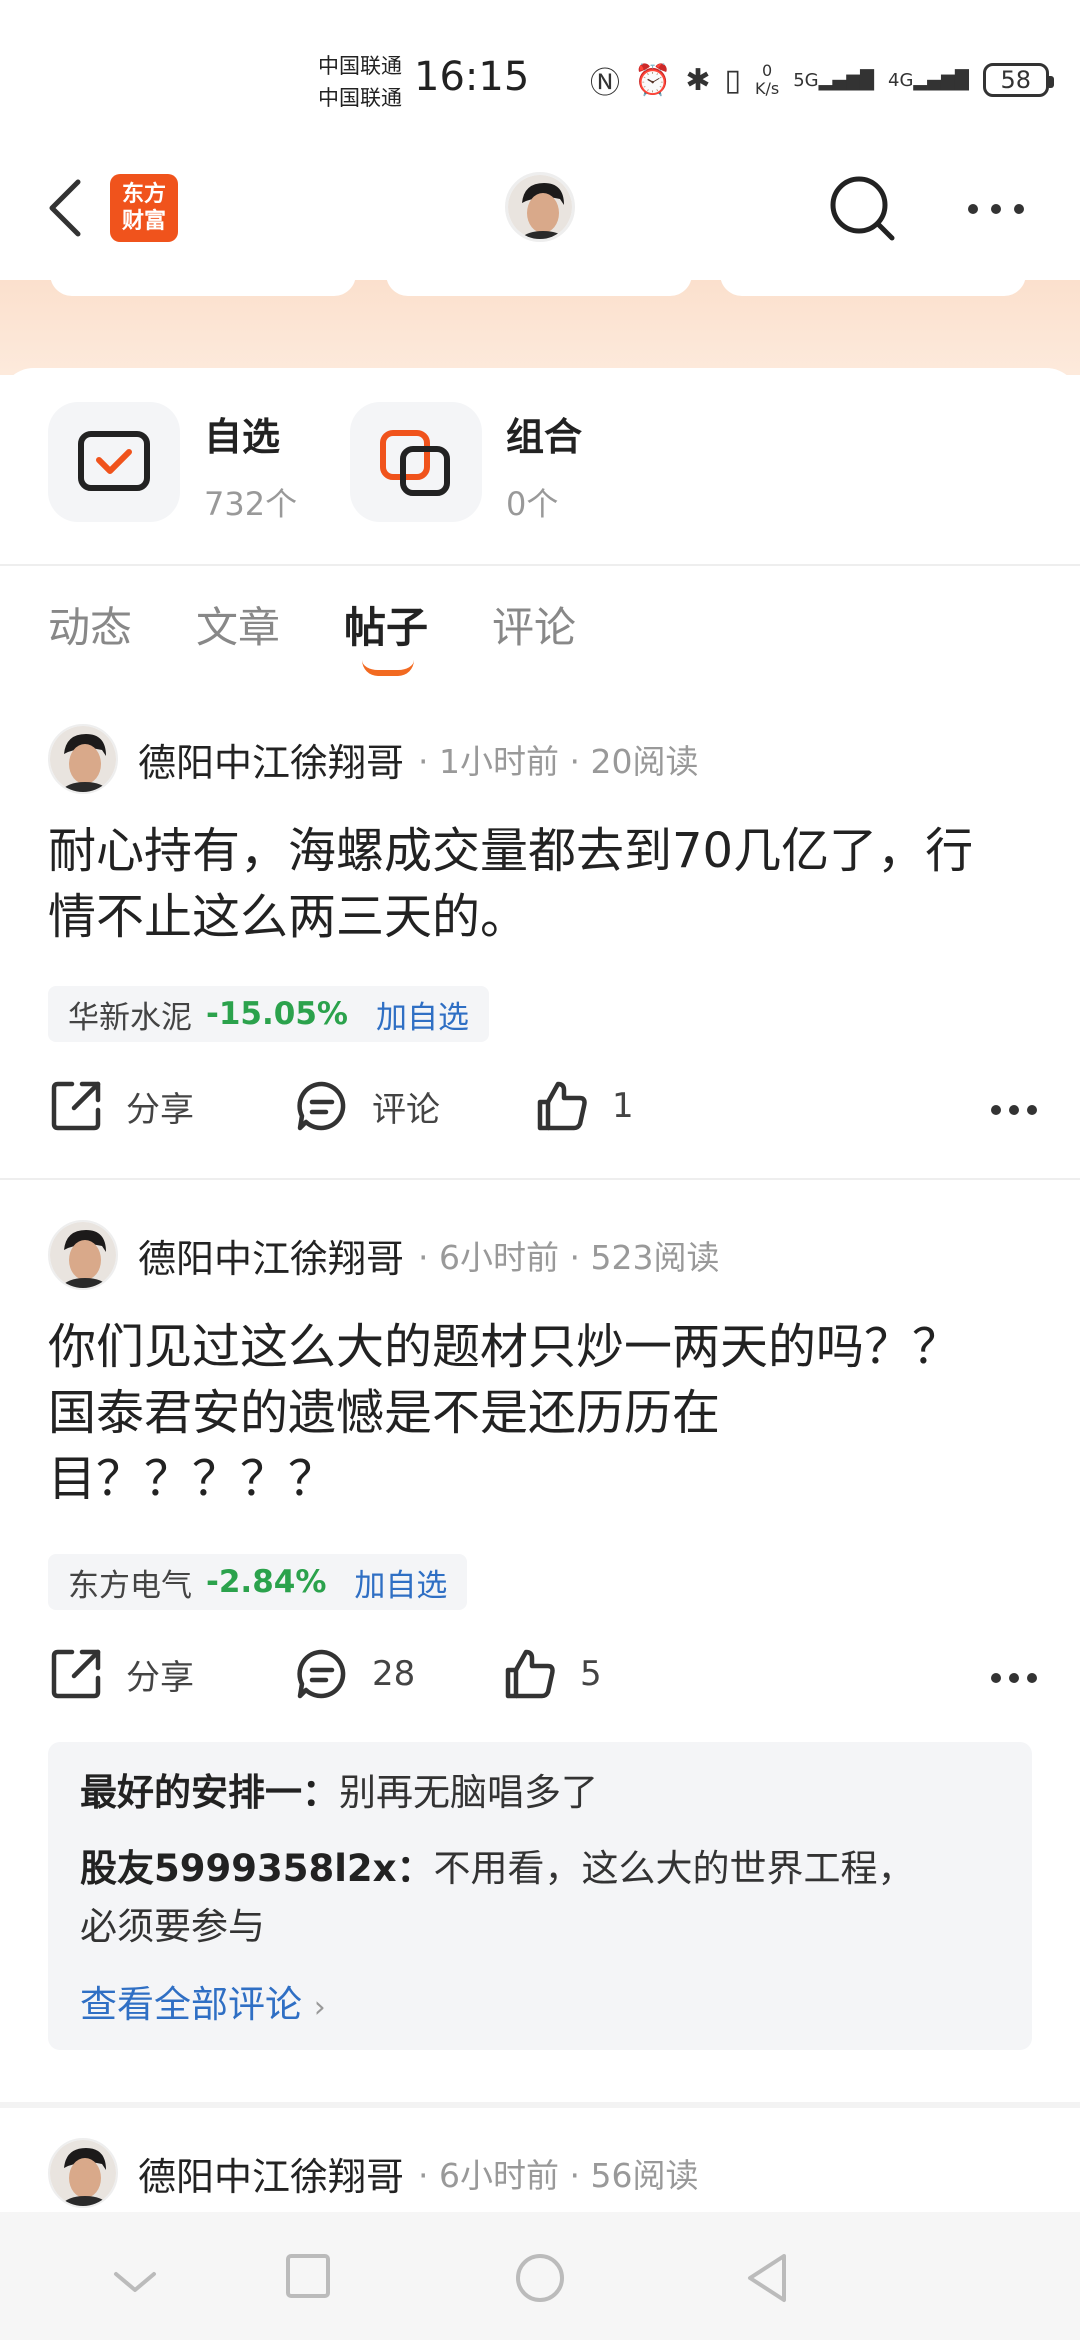 This screenshot has width=1080, height=2340. What do you see at coordinates (996, 209) in the screenshot?
I see `more-icon` at bounding box center [996, 209].